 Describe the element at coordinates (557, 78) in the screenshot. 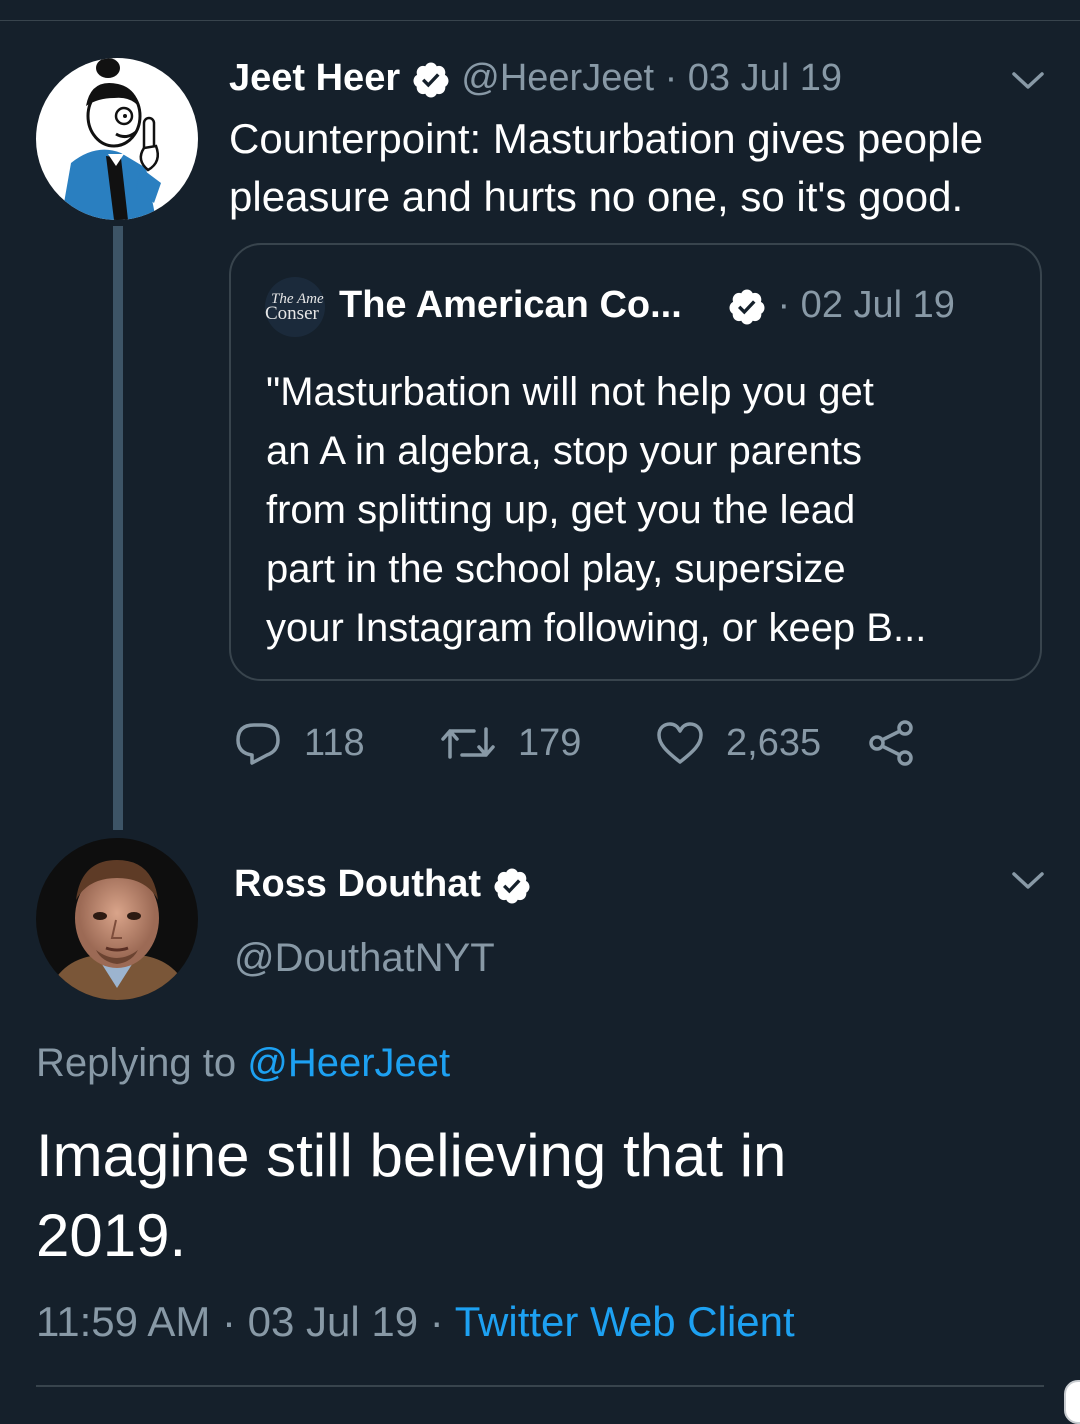

I see `tweet1-handle: @HeerJeet` at that location.